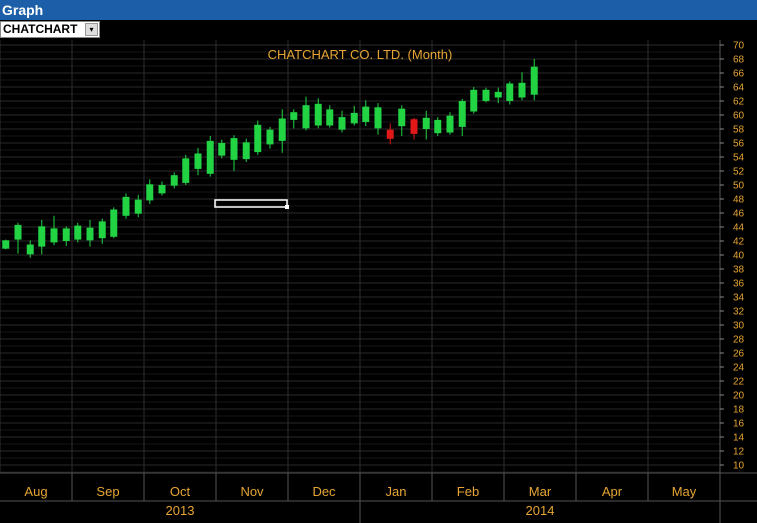 This screenshot has width=757, height=523. I want to click on x-month-label: Dec, so click(324, 491).